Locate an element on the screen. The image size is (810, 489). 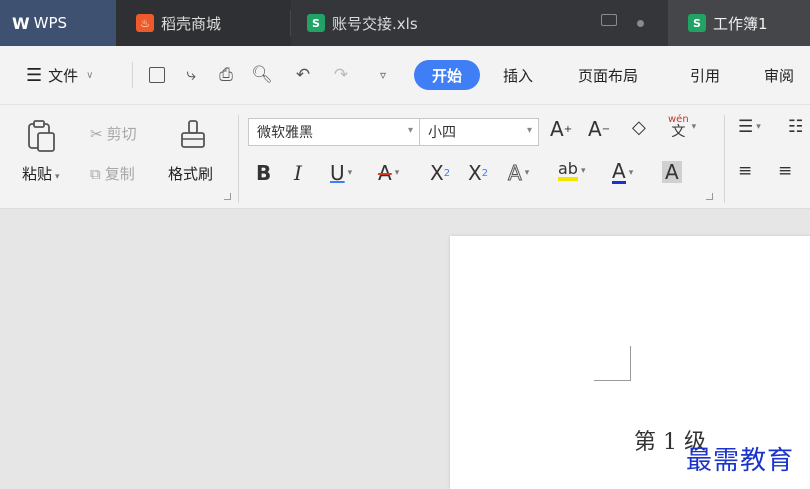
export-pdf-icon: ⤷ is located at coordinates (191, 75).